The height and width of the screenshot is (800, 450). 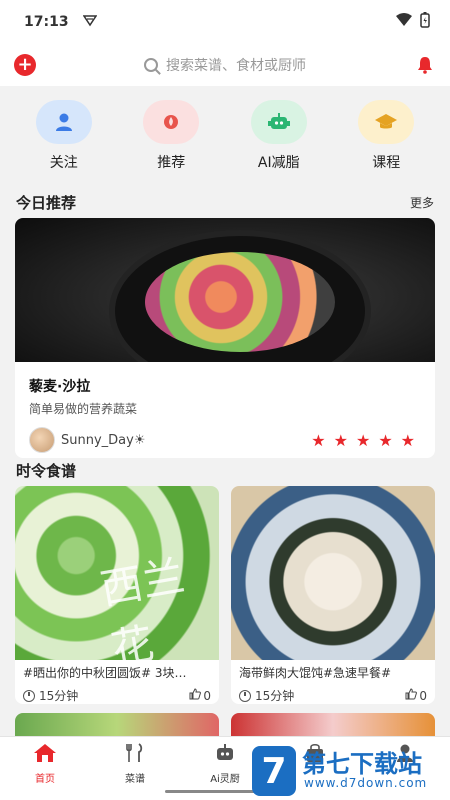 I want to click on quick-nav-label: 关注, so click(x=63, y=163).